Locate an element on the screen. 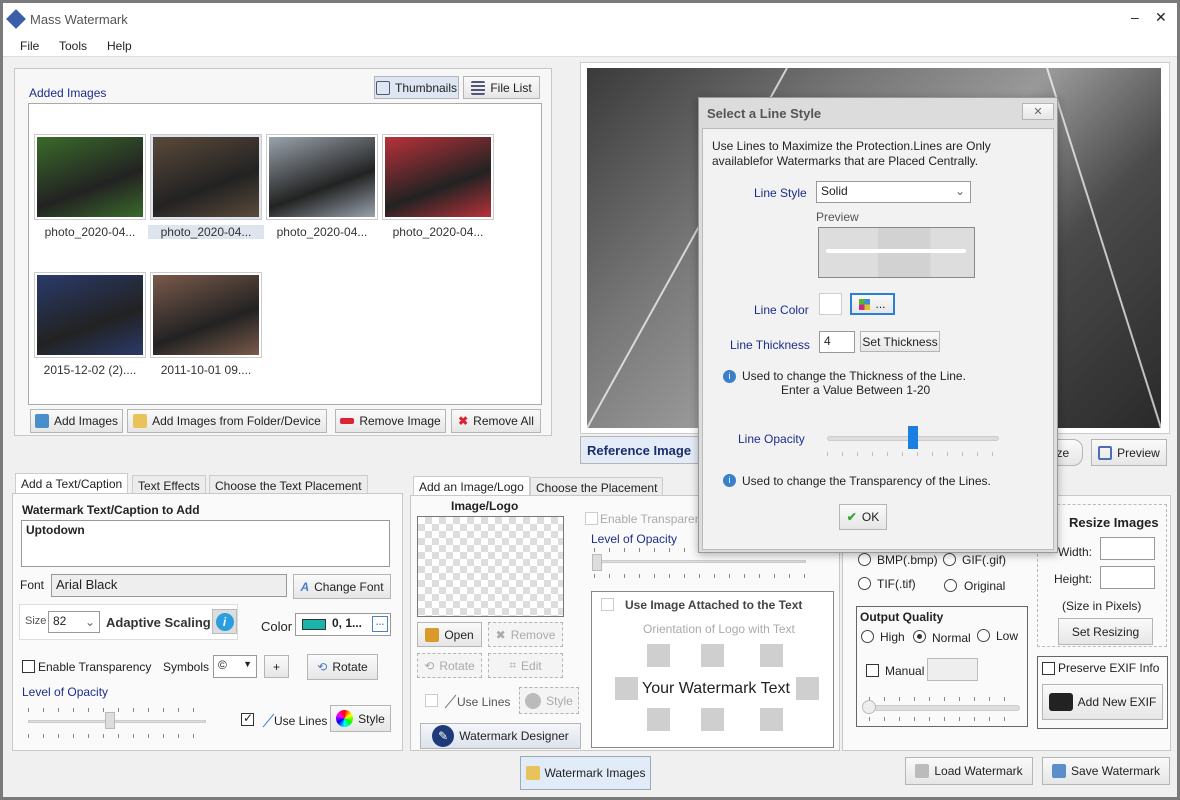 The height and width of the screenshot is (800, 1180). dialog-close-button: ✕ is located at coordinates (1038, 111).